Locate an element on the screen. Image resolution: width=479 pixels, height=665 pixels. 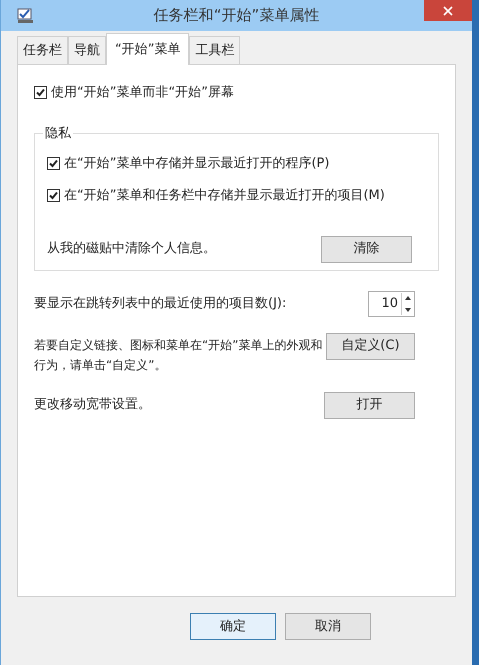
checkbox-label: 使用“开始”菜单而非“开始”屏幕 is located at coordinates (142, 93).